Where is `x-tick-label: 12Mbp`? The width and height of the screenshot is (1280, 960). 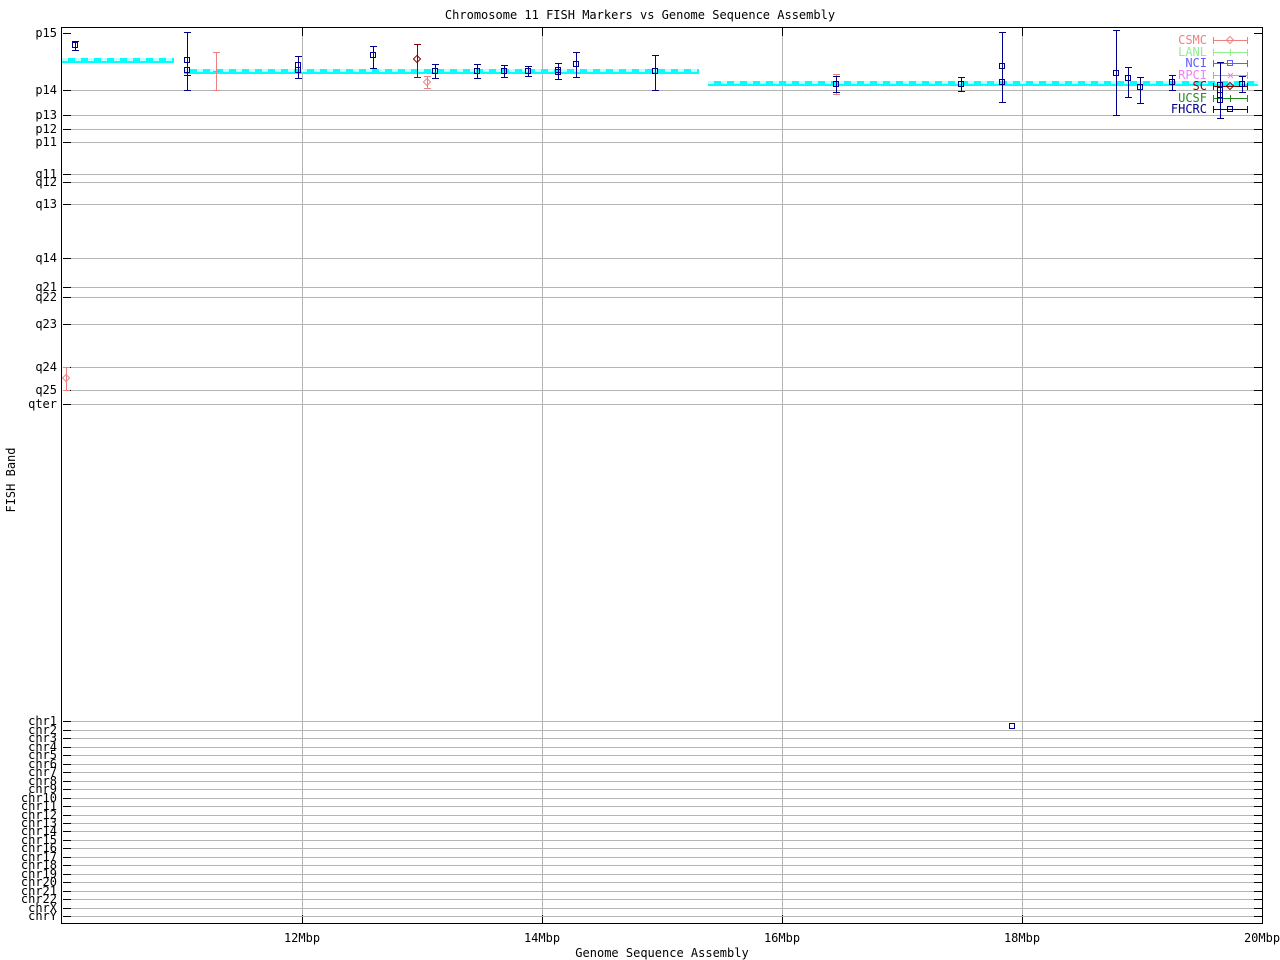
x-tick-label: 12Mbp is located at coordinates (302, 938).